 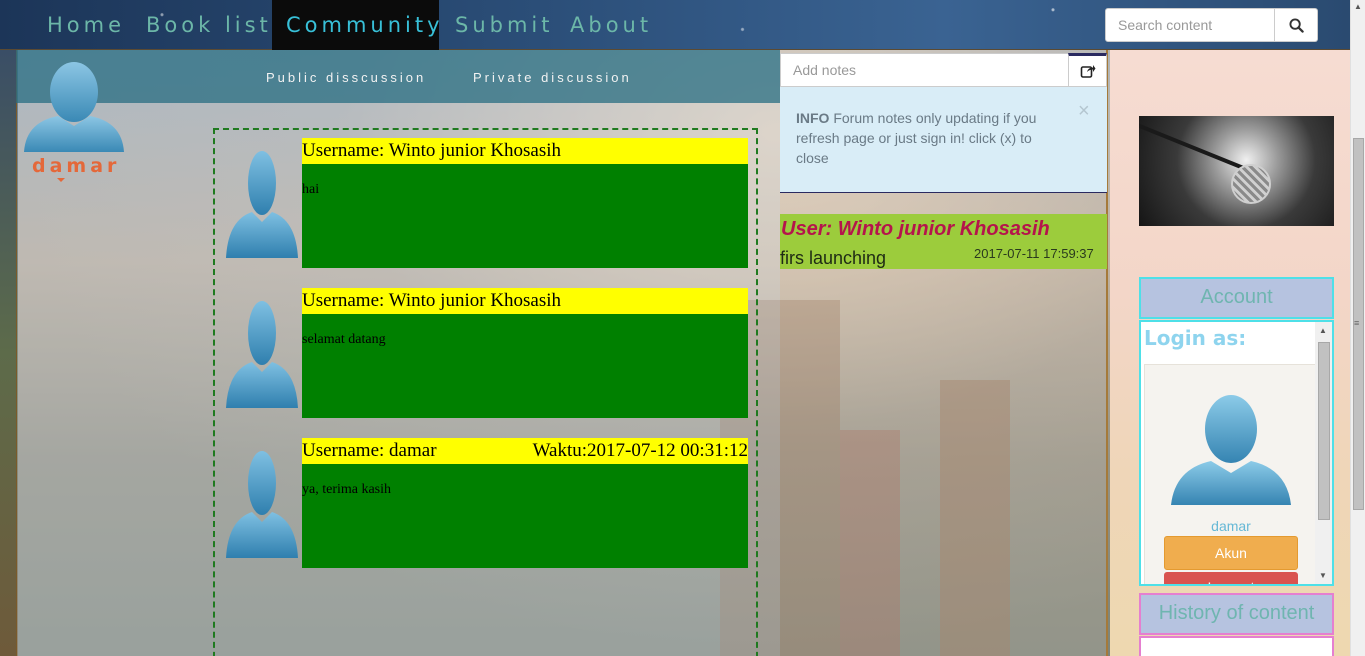 What do you see at coordinates (1034, 253) in the screenshot?
I see `note-time: 2017-07-11 17:59:37` at bounding box center [1034, 253].